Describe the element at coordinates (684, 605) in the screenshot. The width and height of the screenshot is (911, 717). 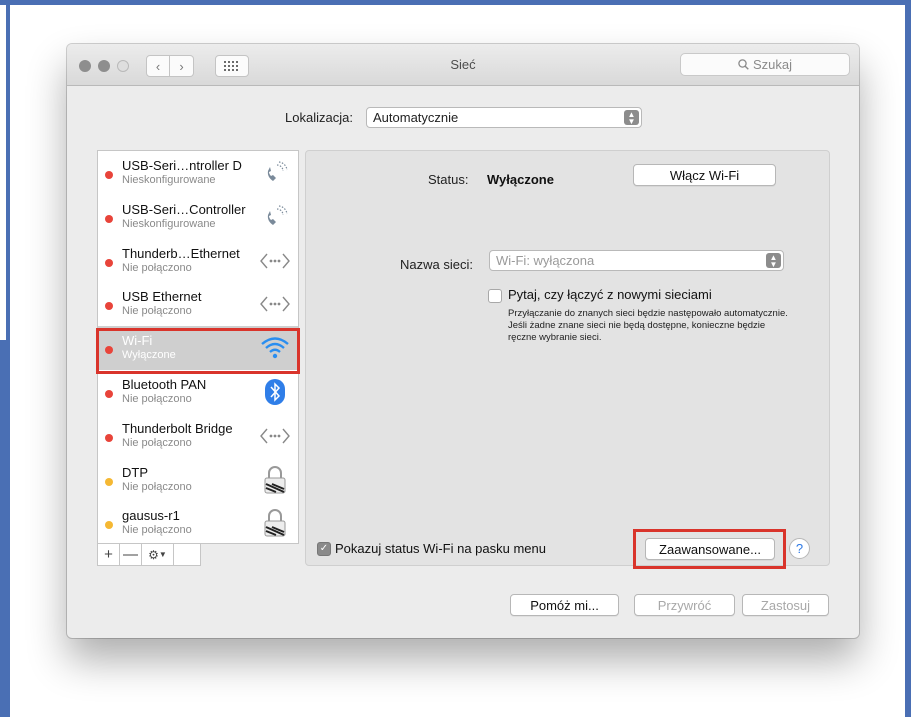
I see `revert-button: Przywróć` at that location.